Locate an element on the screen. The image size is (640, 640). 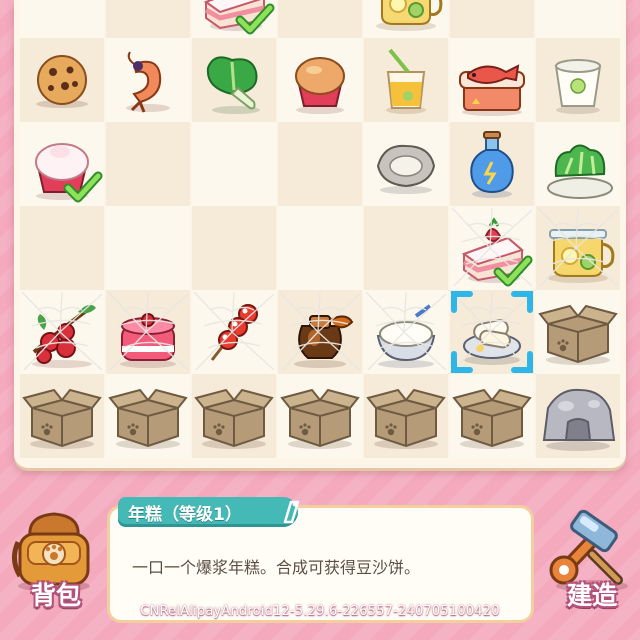
rice-bowl-icon is located at coordinates (406, 332).